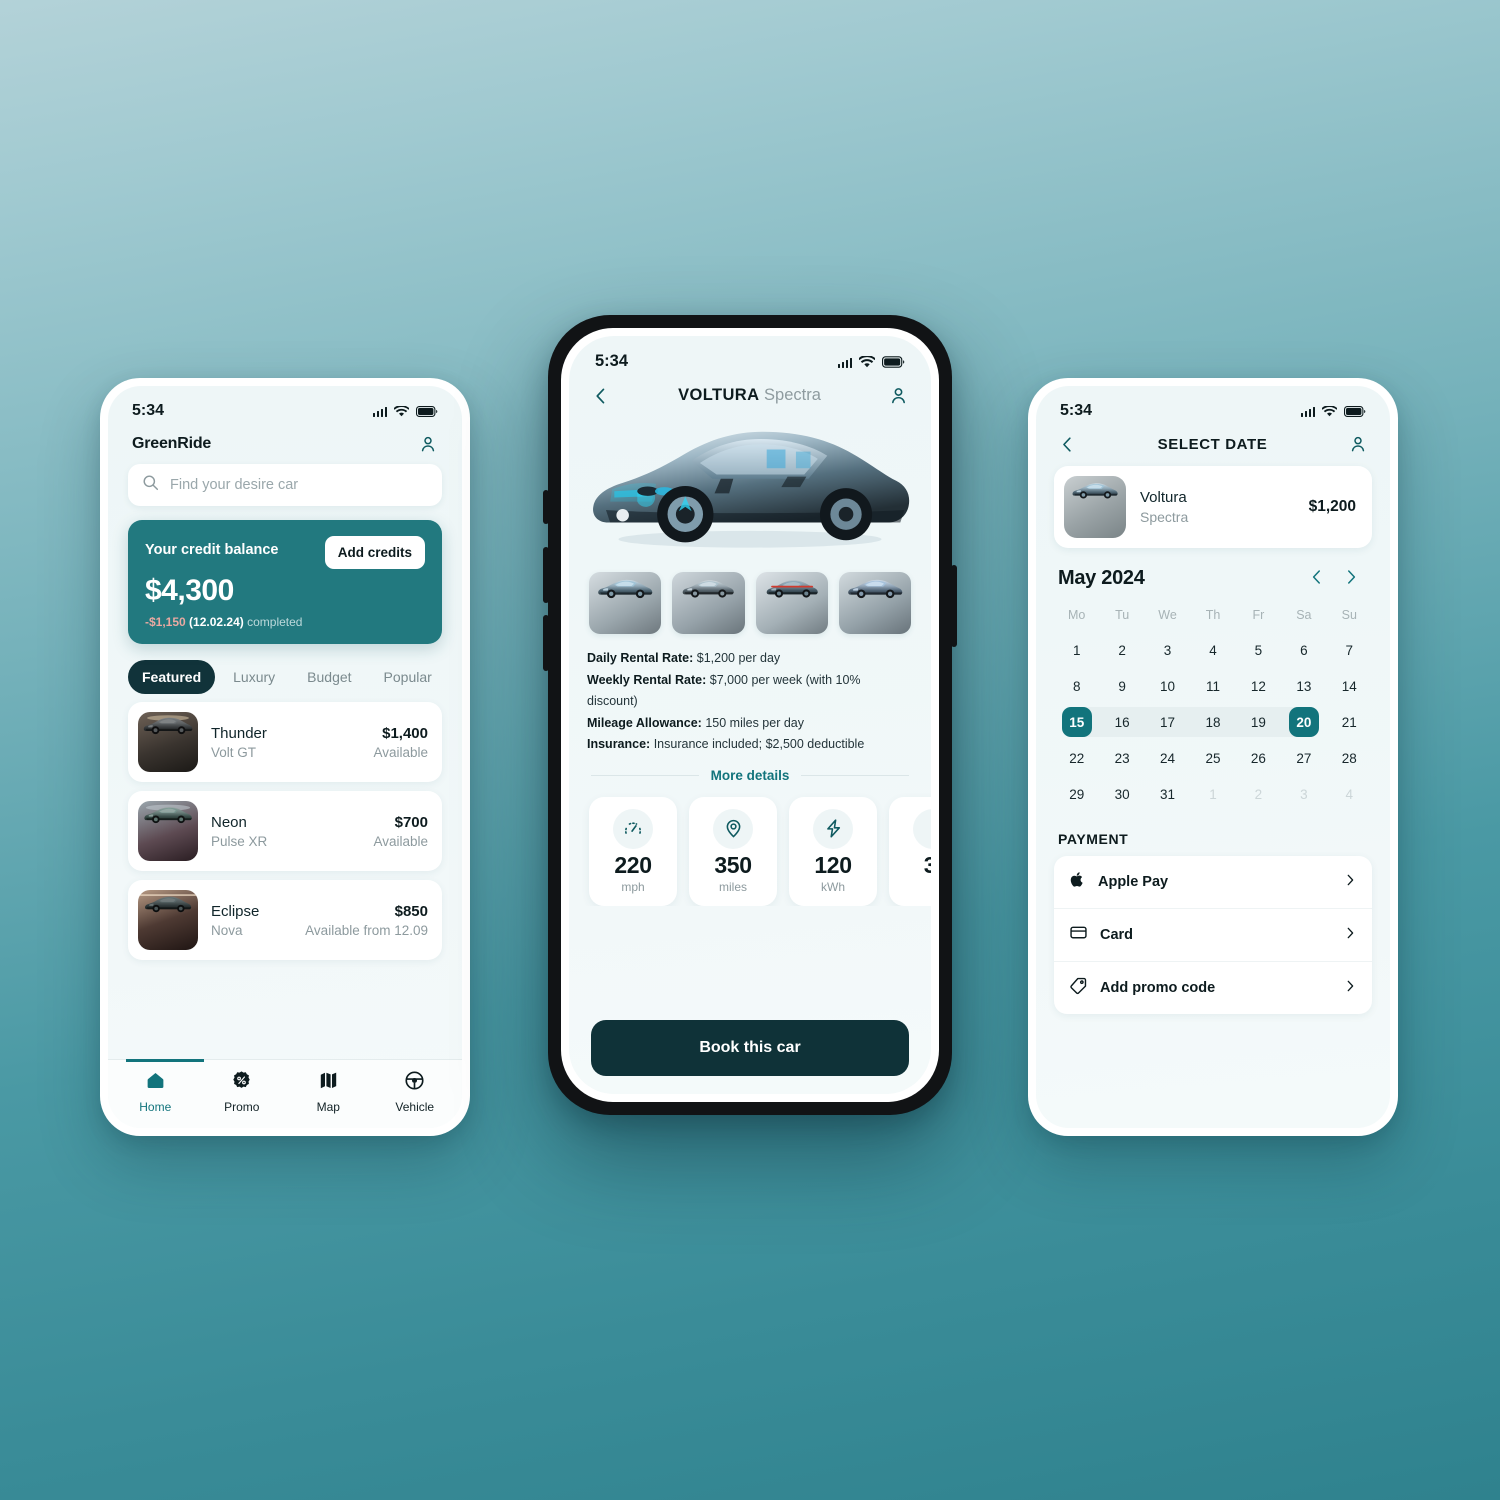  I want to click on list-item: Neon $700 Pulse XR Available, so click(285, 831).